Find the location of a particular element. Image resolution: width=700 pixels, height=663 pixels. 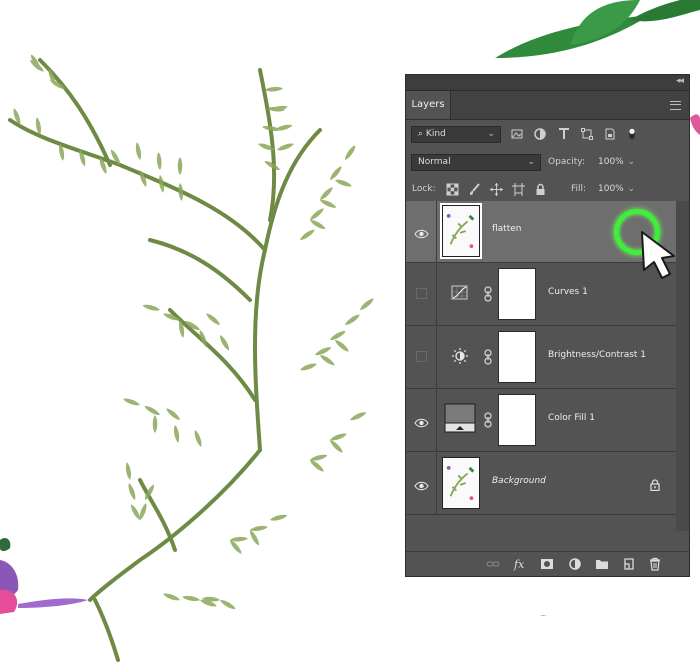

panel-collapse-strip: ◂◂ is located at coordinates (547, 83).